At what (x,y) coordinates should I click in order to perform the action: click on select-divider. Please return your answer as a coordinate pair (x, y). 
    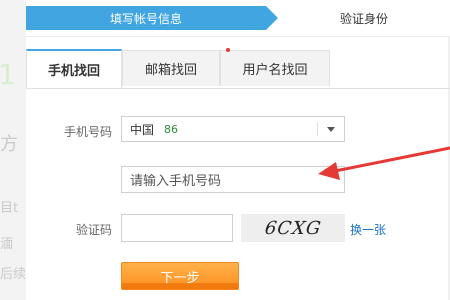
    Looking at the image, I should click on (317, 129).